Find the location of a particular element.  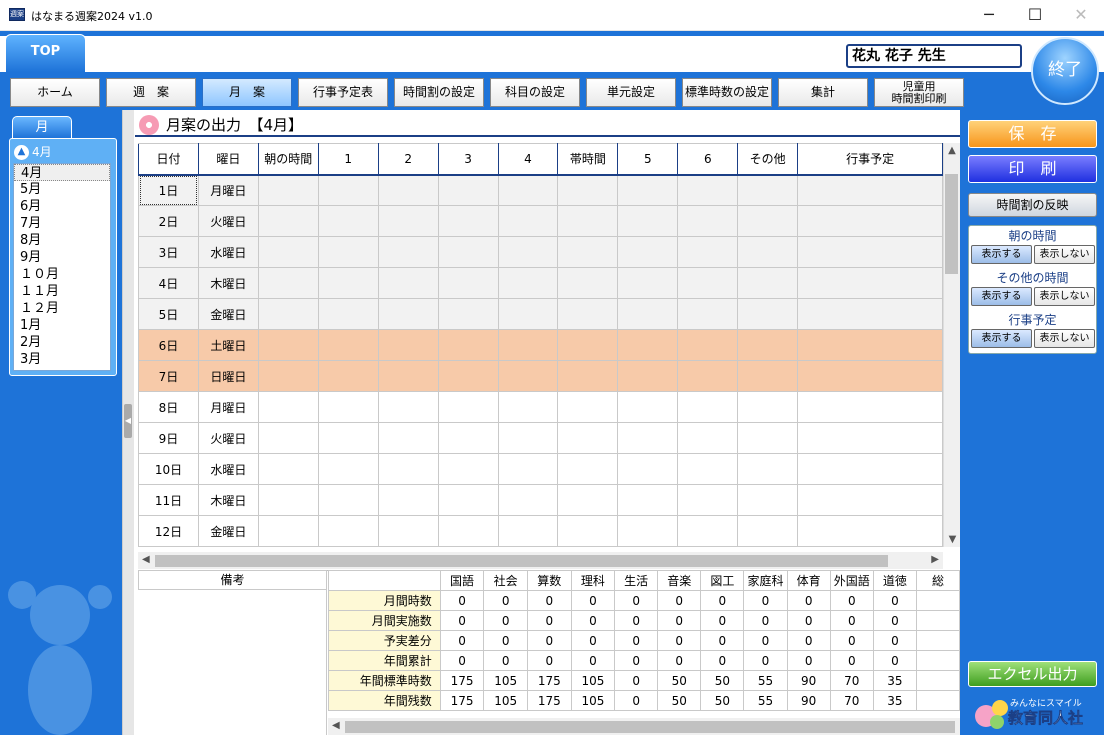

scroll-right-icon: ▶ is located at coordinates (935, 559).